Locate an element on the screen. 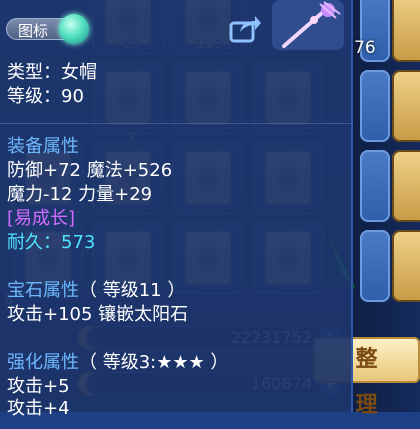  enhance-attr-line: 攻击+4 is located at coordinates (38, 408).